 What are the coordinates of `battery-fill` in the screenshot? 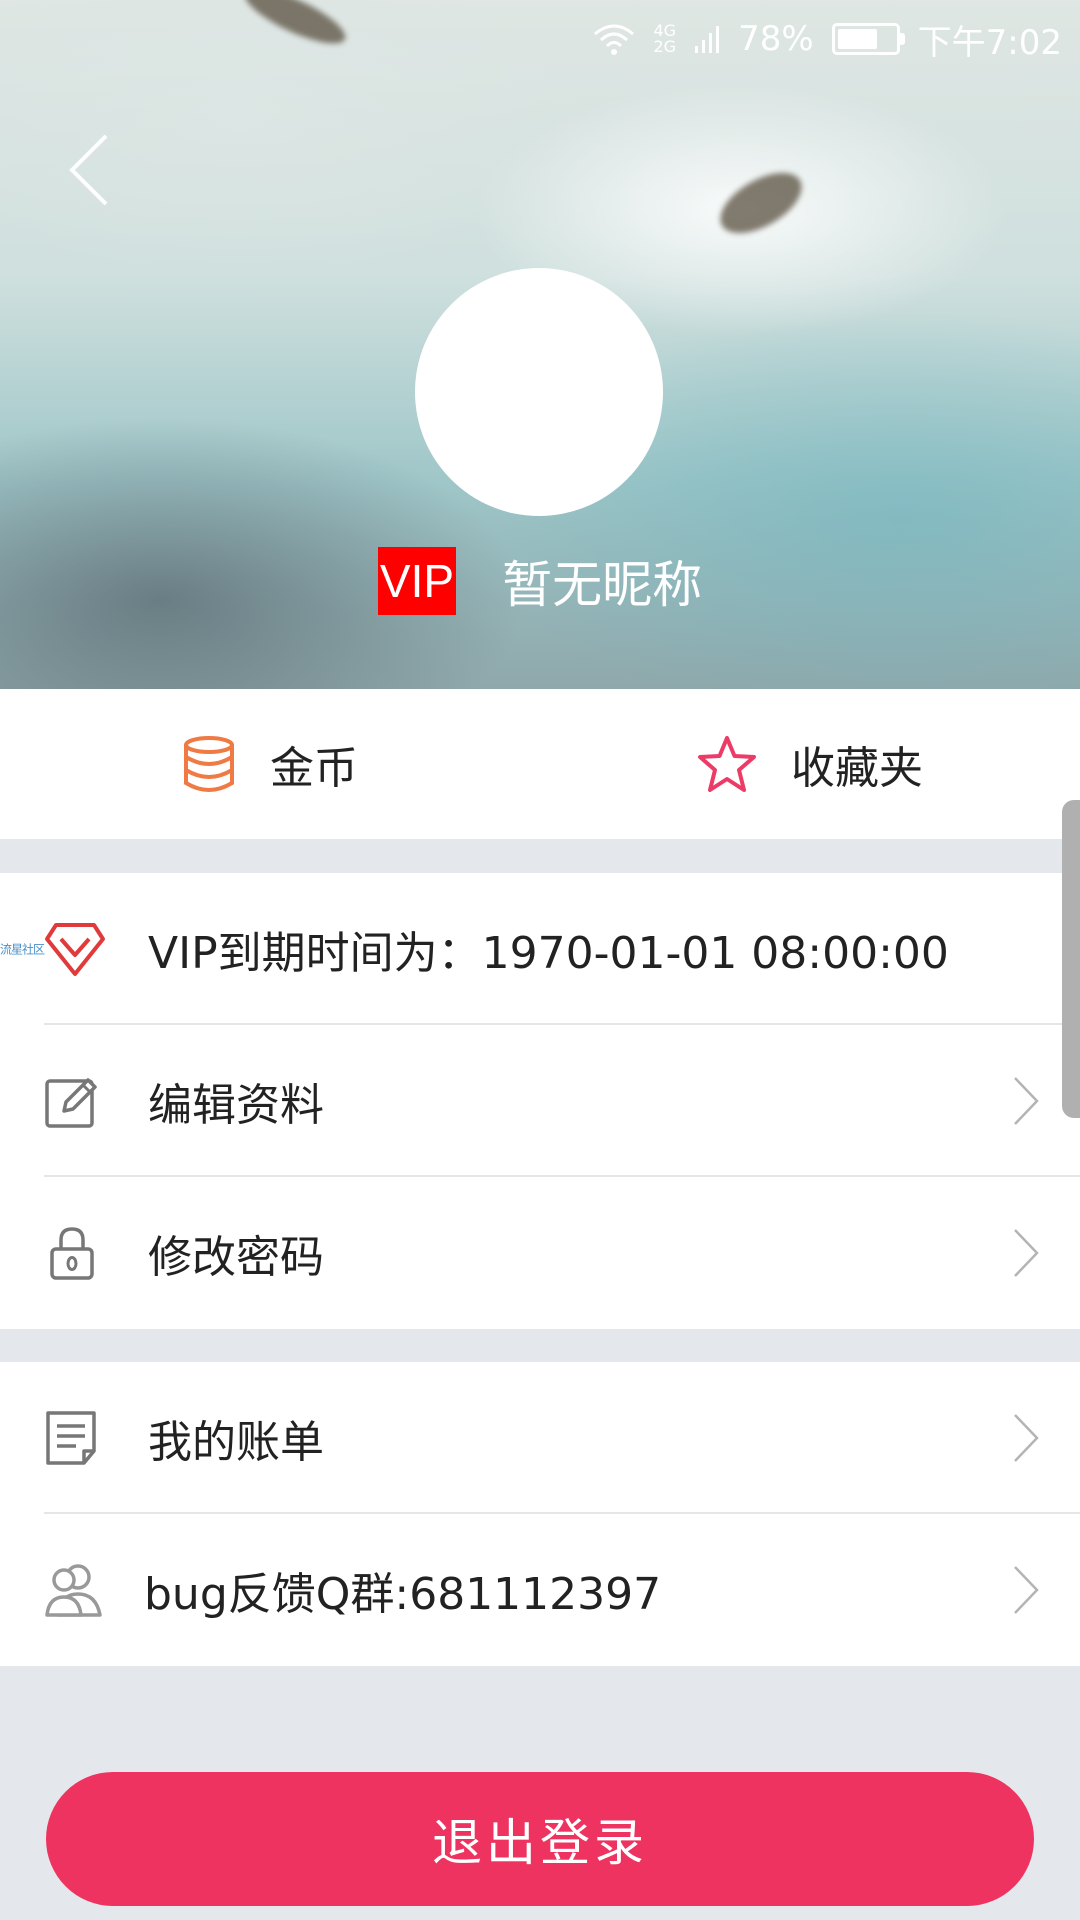 It's located at (857, 39).